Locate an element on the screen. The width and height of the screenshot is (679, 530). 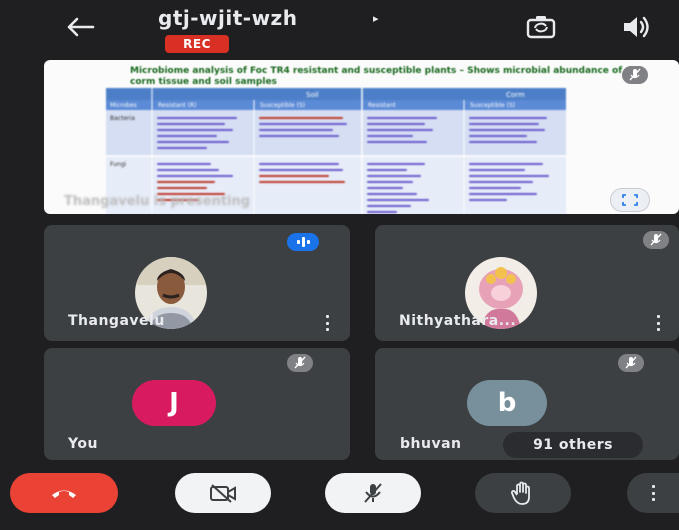
camera-switch-icon is located at coordinates (541, 27).